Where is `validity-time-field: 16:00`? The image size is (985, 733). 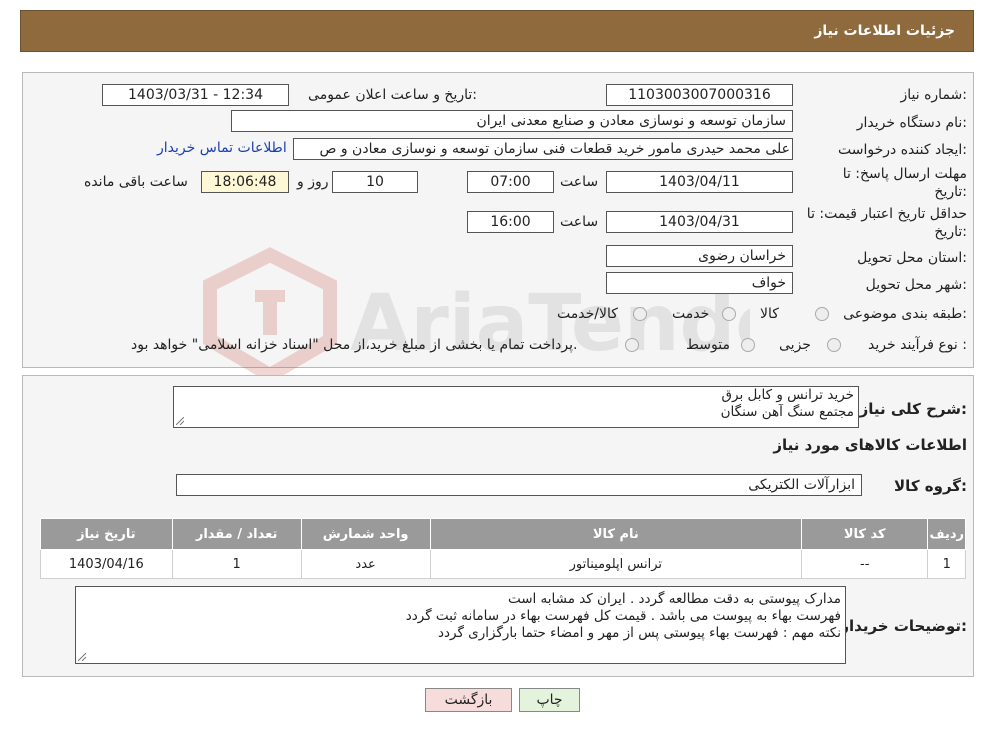
validity-time-field: 16:00 is located at coordinates (510, 222).